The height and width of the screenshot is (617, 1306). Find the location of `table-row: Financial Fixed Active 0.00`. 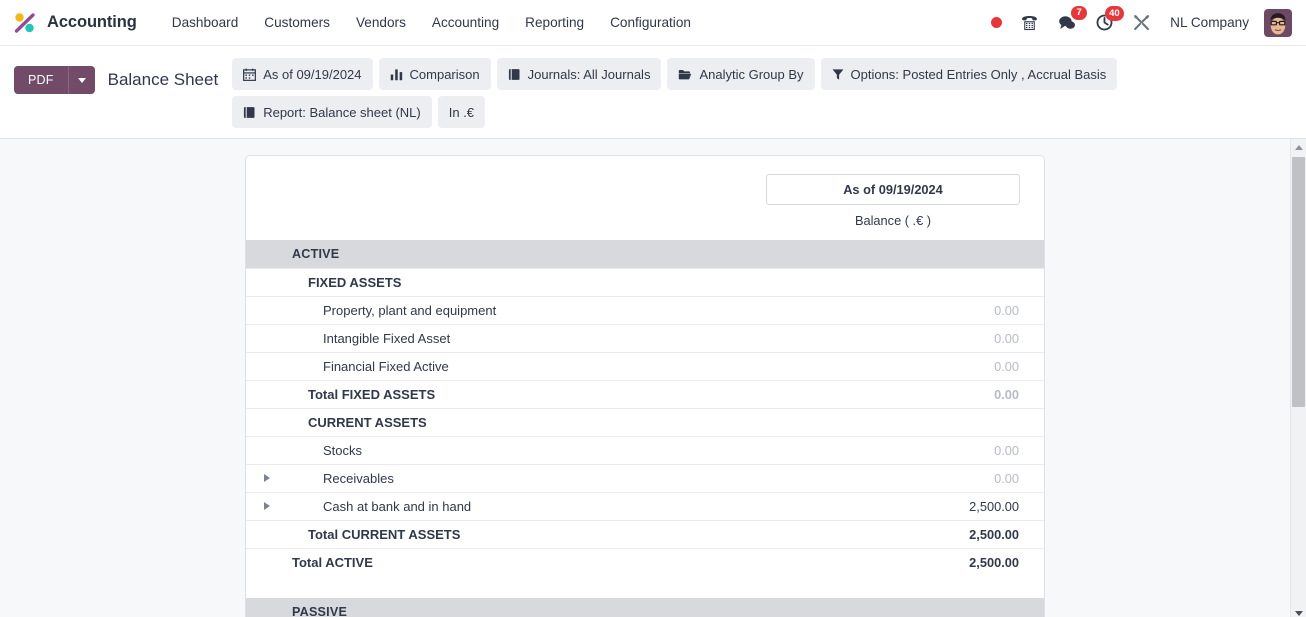

table-row: Financial Fixed Active 0.00 is located at coordinates (645, 366).